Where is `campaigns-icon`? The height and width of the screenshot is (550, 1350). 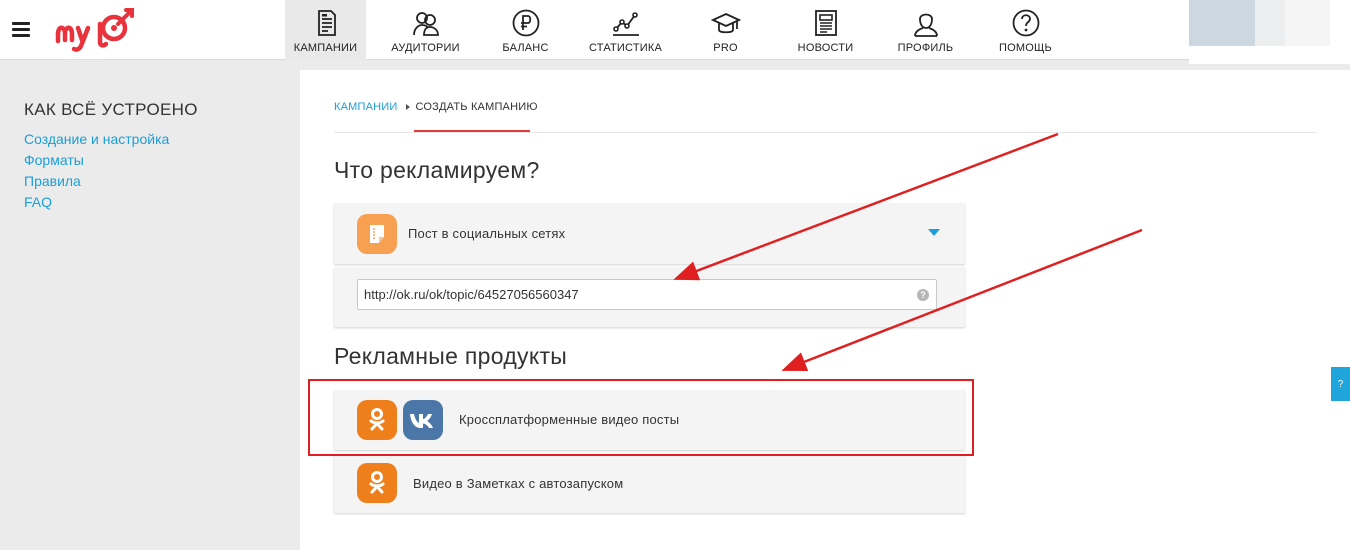
campaigns-icon is located at coordinates (326, 23).